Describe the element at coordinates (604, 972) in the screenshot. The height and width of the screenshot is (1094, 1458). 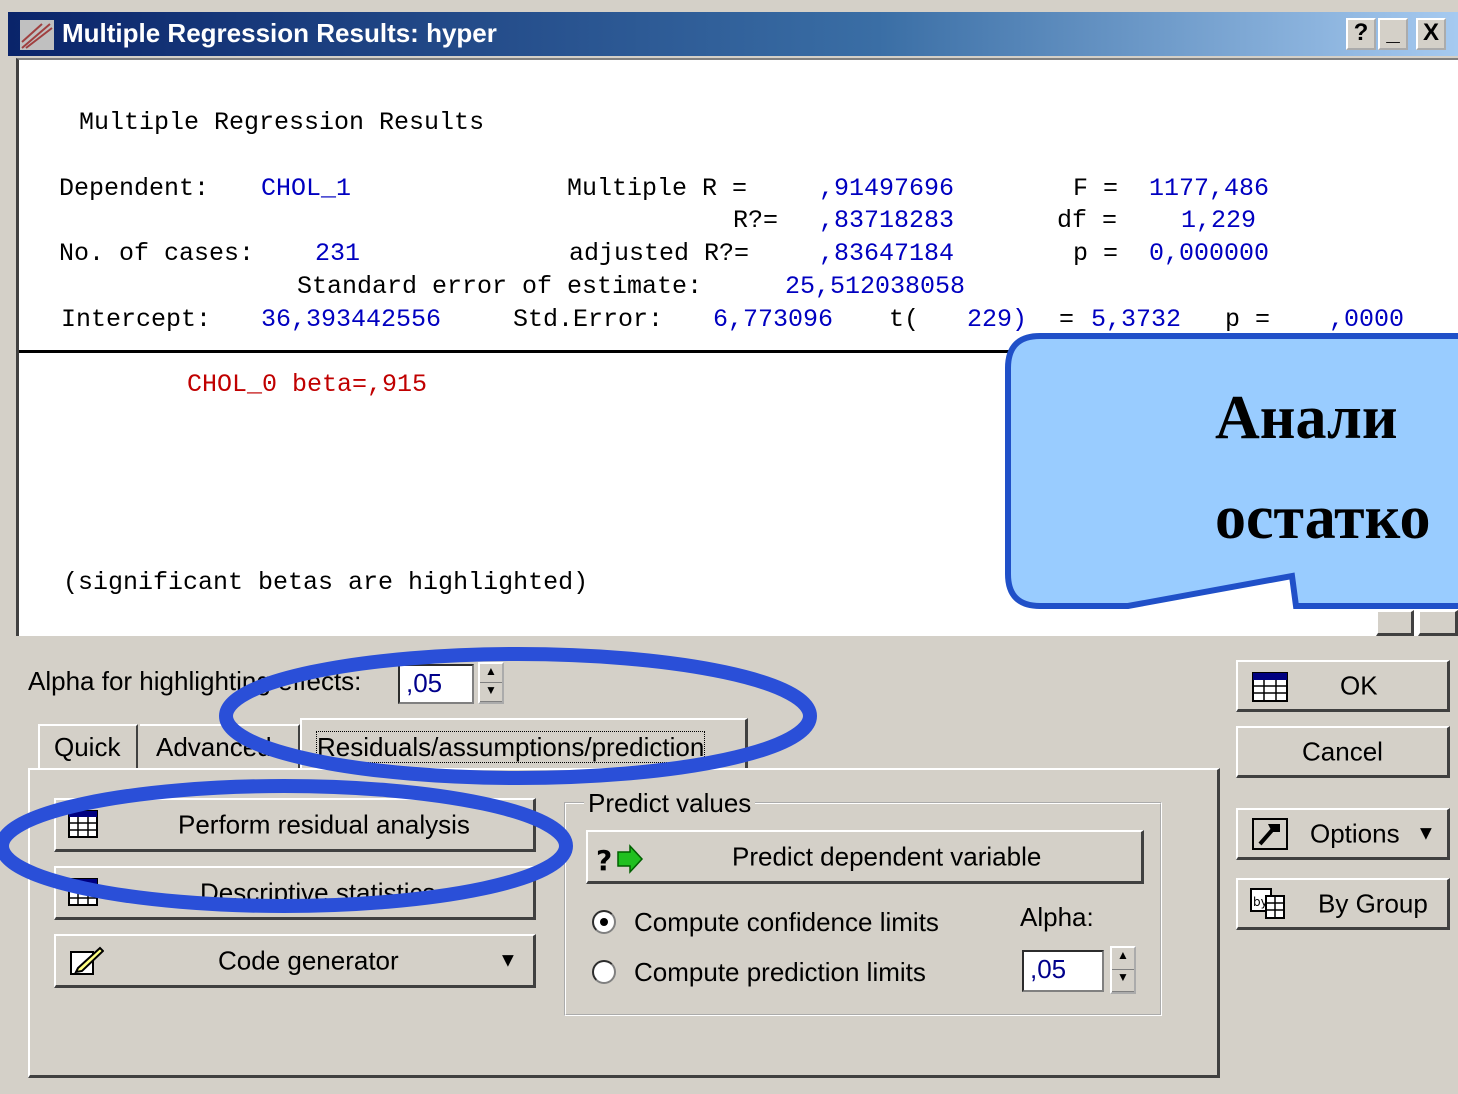
I see `prediction-limits-radio` at that location.